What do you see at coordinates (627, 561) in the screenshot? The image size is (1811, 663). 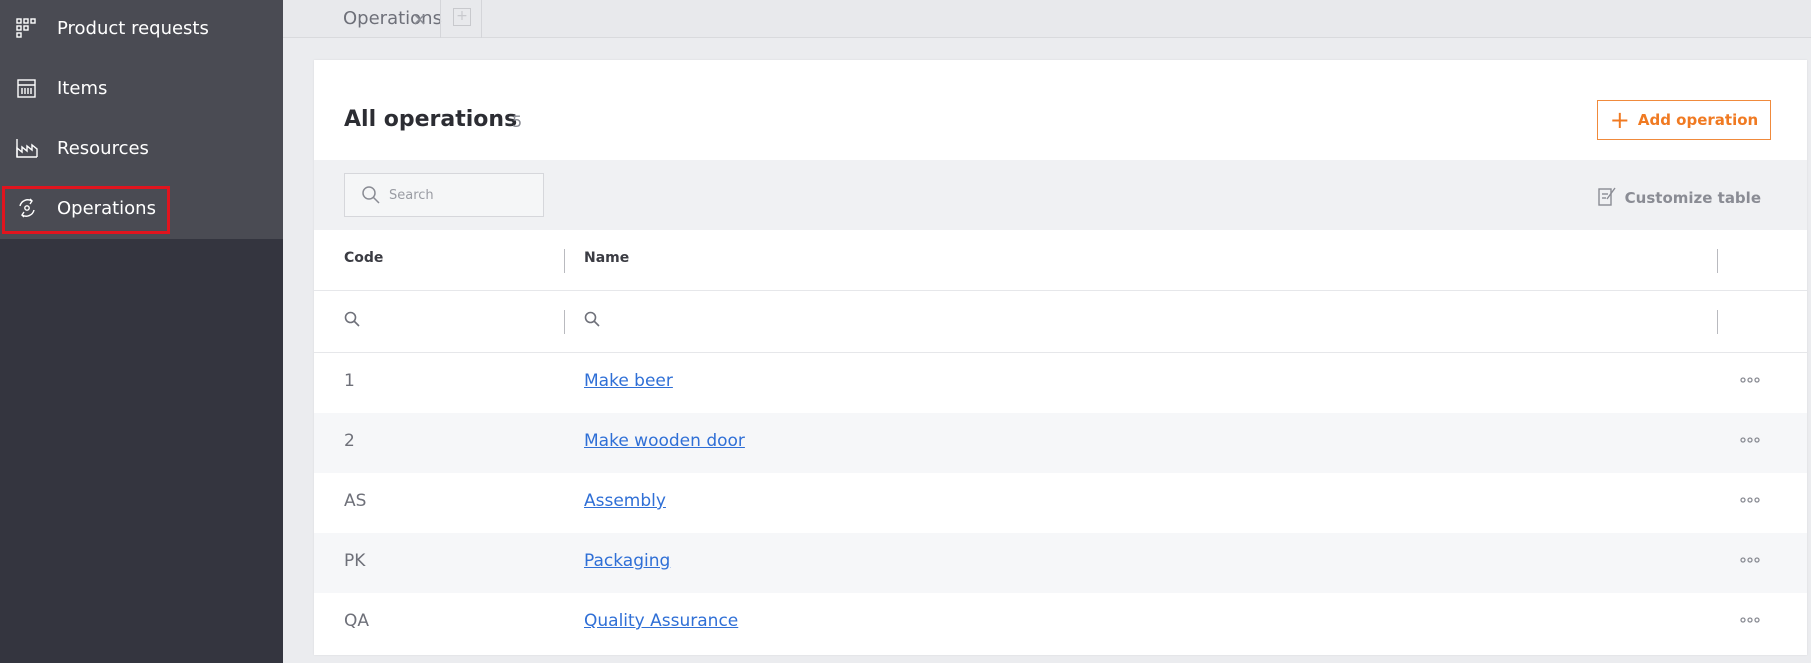 I see `name-link: Packaging` at bounding box center [627, 561].